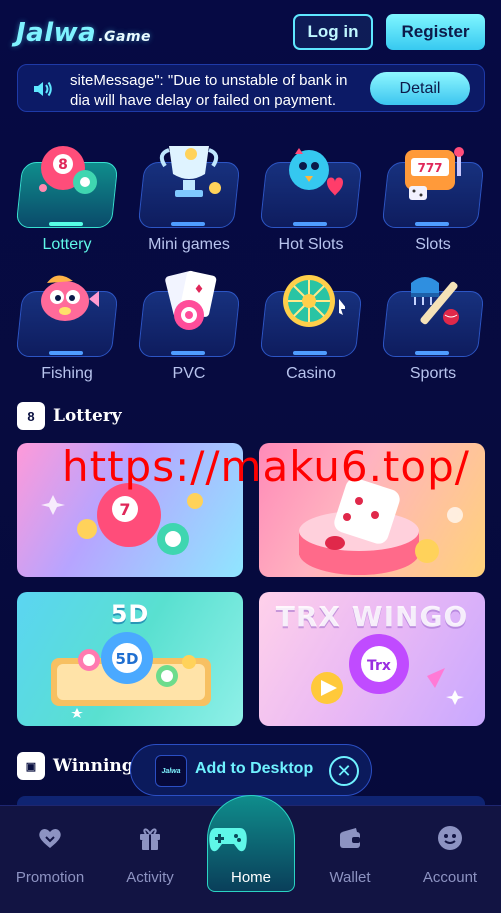 The image size is (501, 913). I want to click on svg-text: 8, so click(63, 165).